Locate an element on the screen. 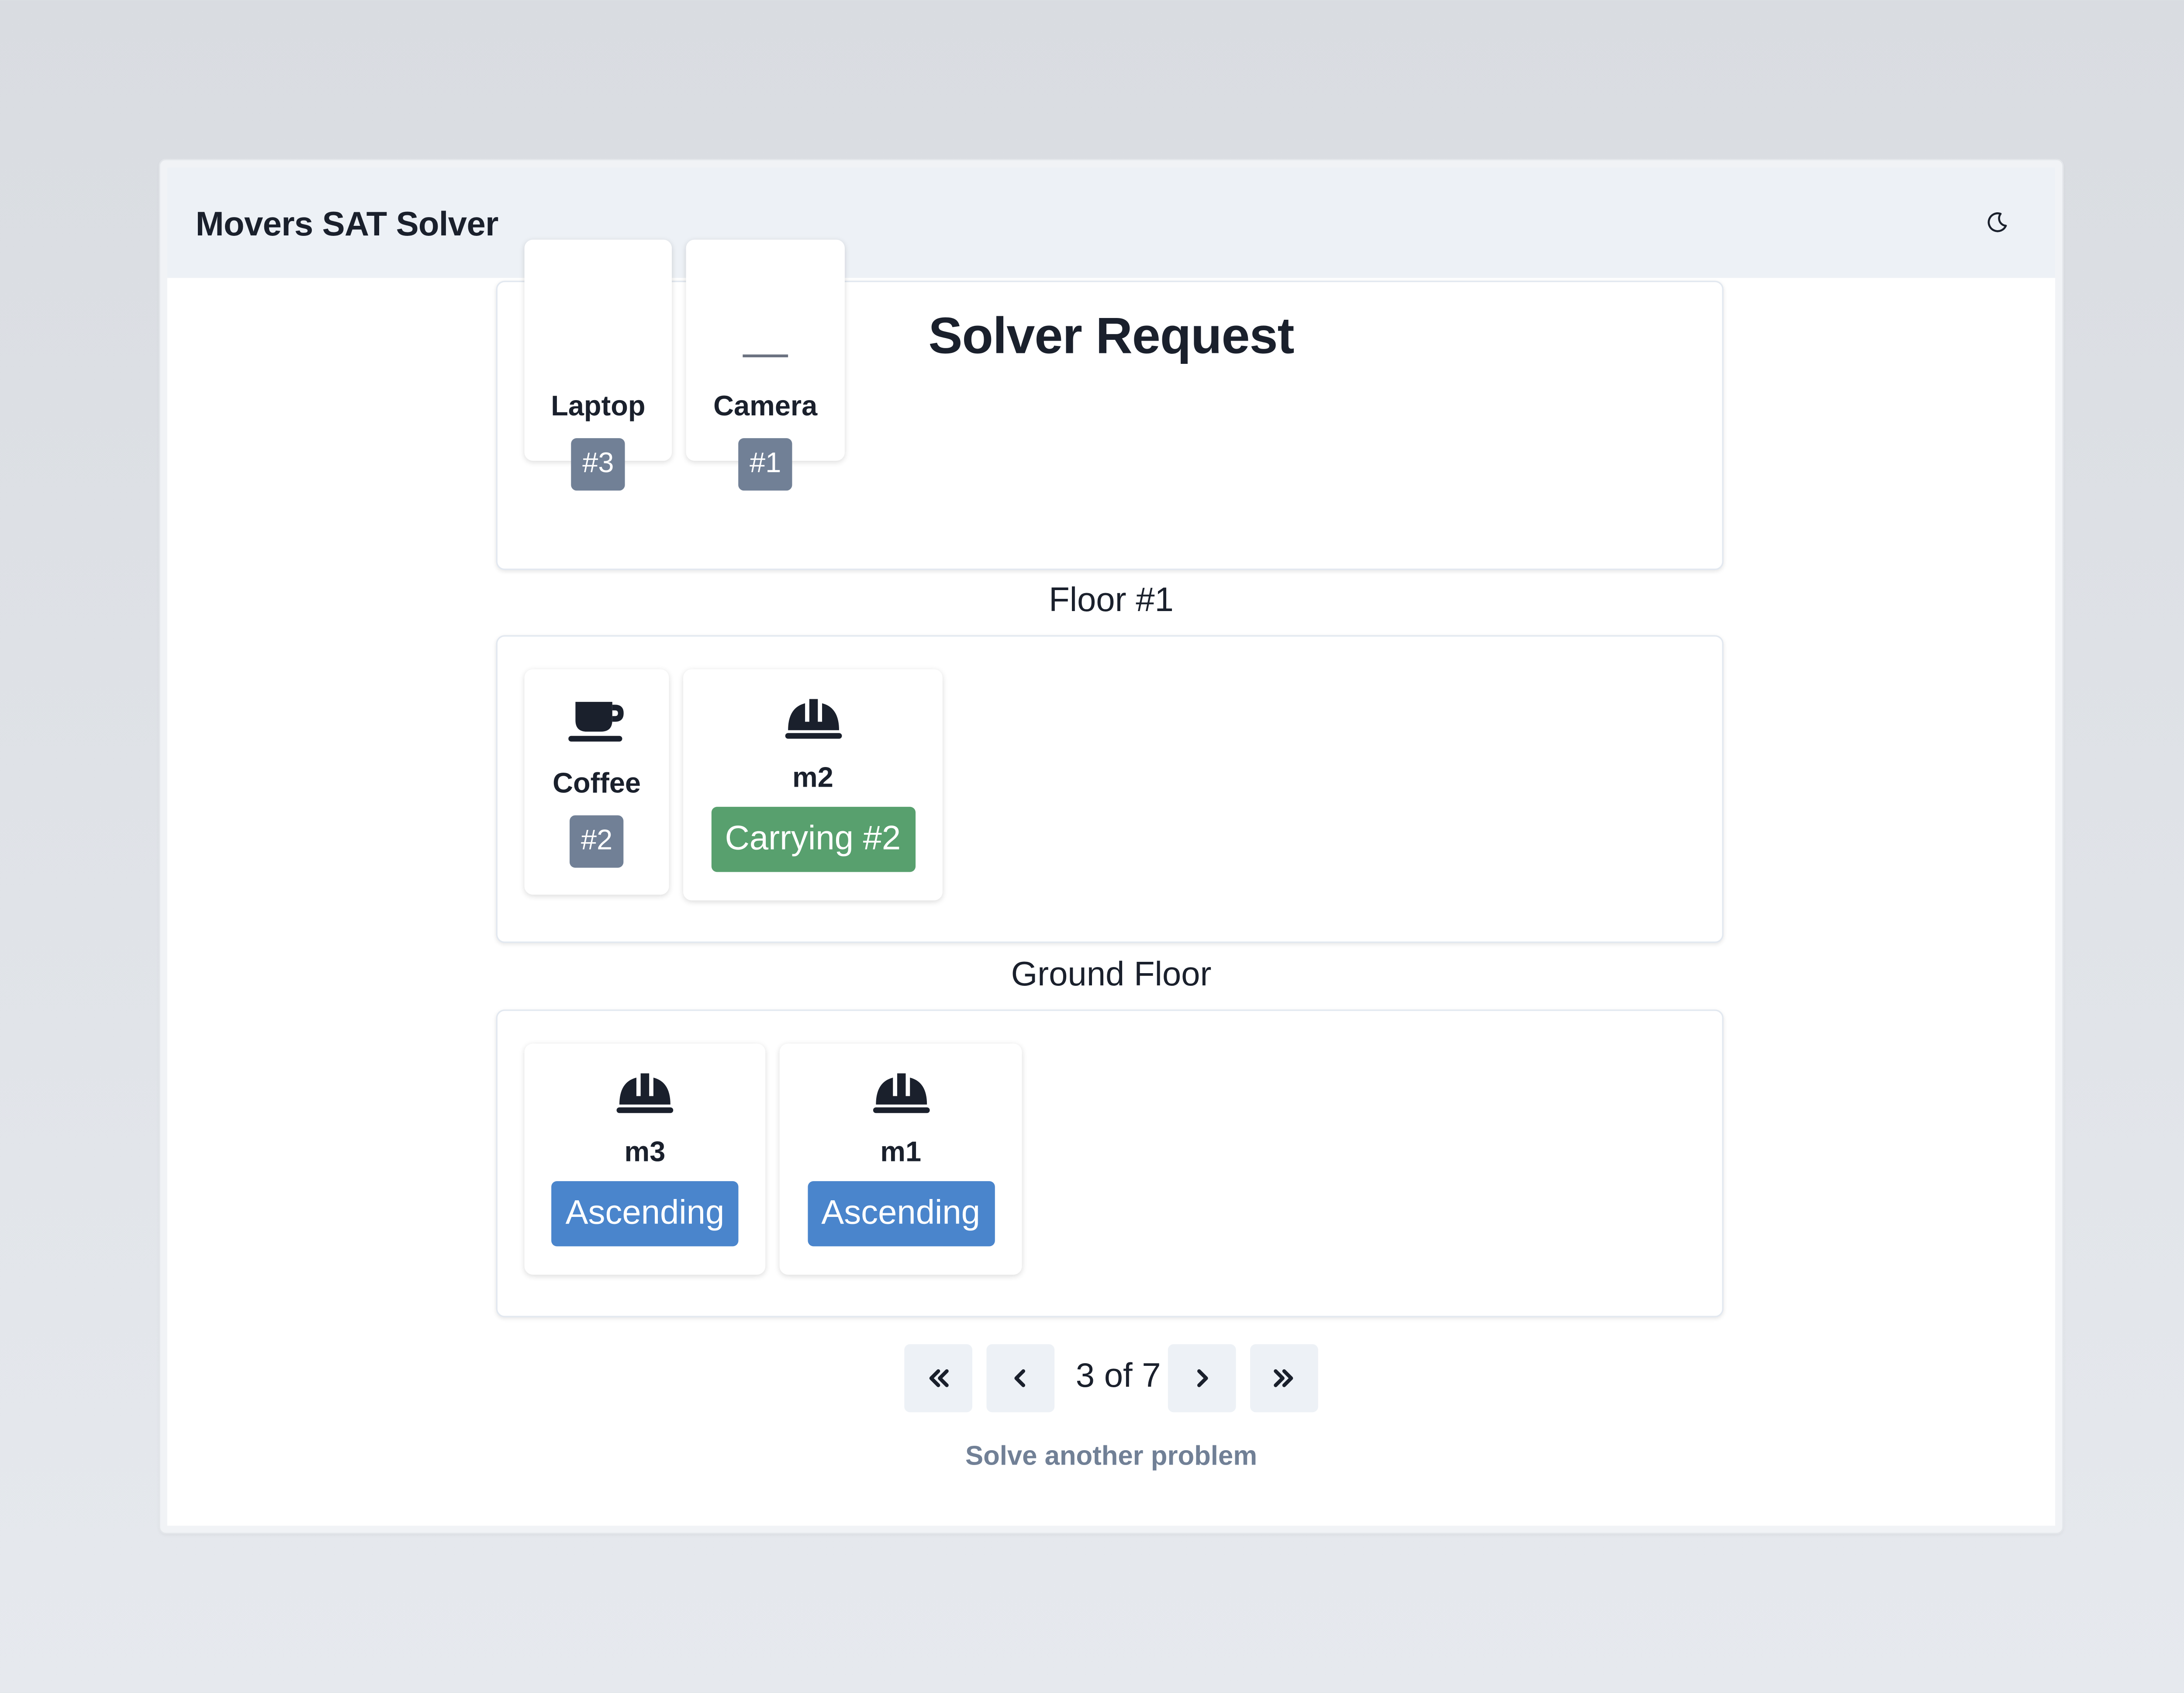 This screenshot has height=1693, width=2184. chevron-right-icon is located at coordinates (1202, 1378).